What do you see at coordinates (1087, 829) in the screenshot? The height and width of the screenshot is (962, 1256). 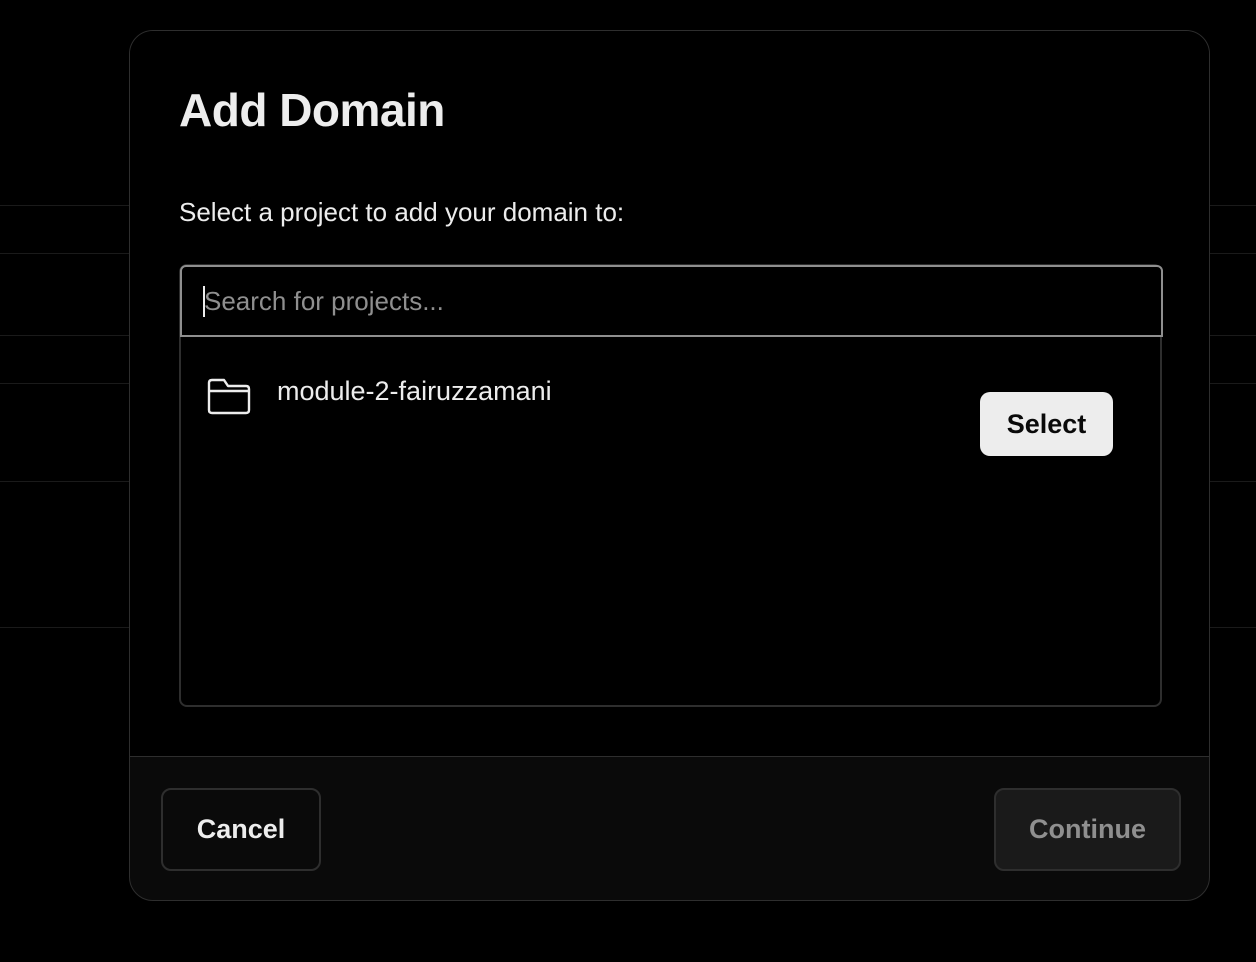 I see `continue-button: Continue` at bounding box center [1087, 829].